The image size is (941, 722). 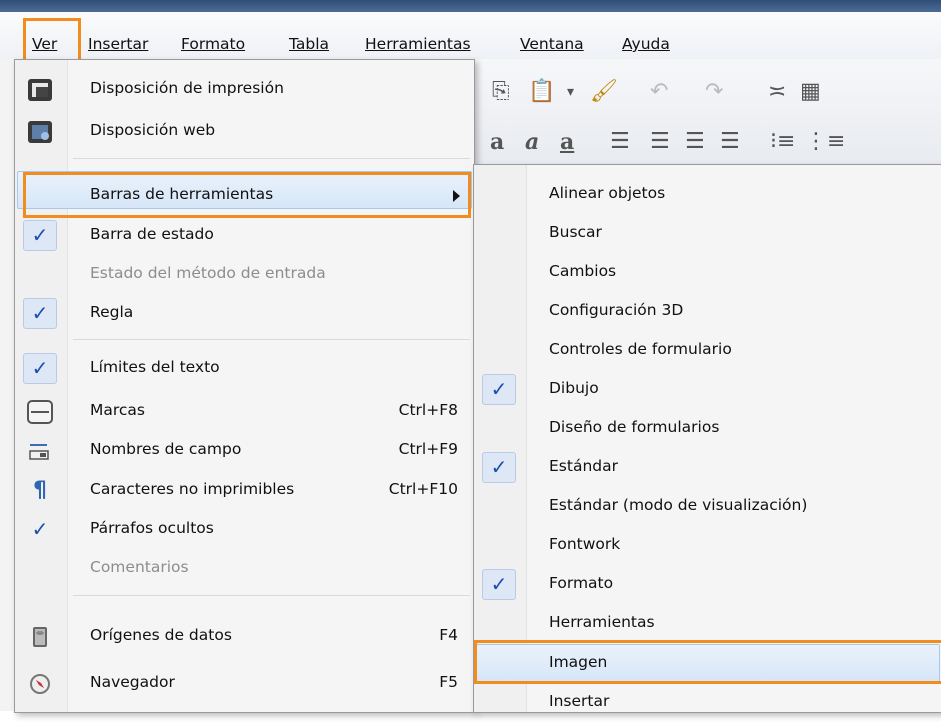 I want to click on menu-ayuda: Ayuda, so click(x=646, y=44).